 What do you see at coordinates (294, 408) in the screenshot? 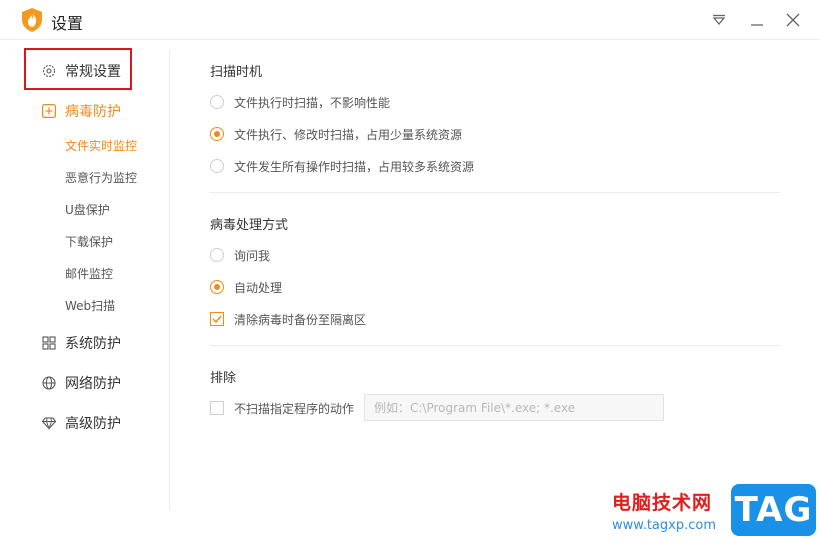
I see `option-label: 不扫描指定程序的动作` at bounding box center [294, 408].